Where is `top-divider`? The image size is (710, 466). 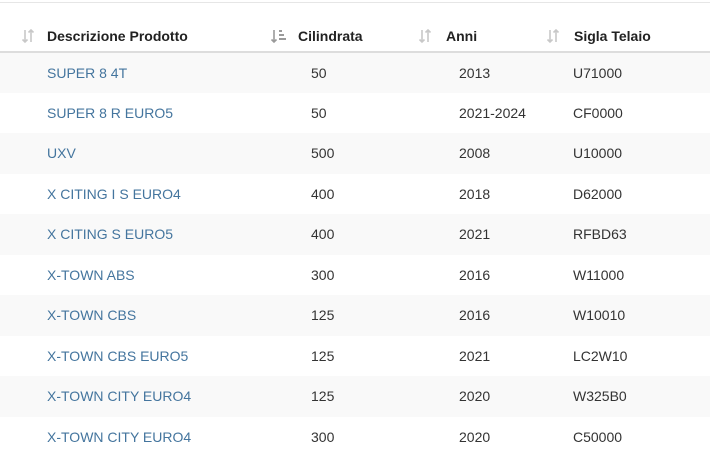 top-divider is located at coordinates (355, 2).